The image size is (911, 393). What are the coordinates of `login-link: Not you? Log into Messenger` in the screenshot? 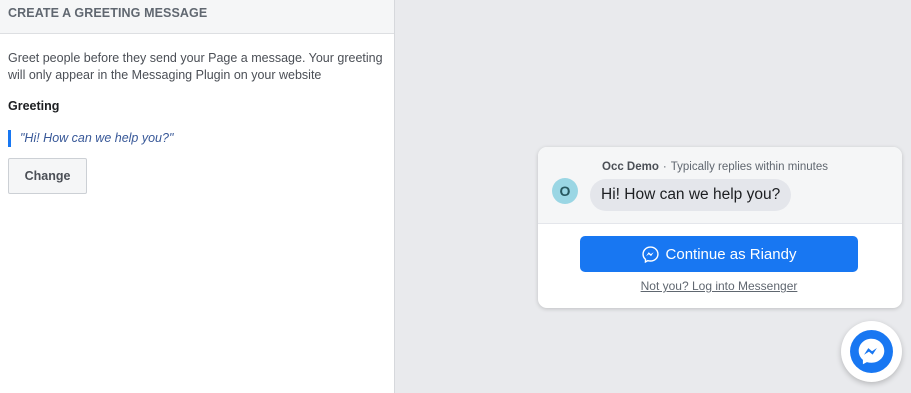 It's located at (719, 286).